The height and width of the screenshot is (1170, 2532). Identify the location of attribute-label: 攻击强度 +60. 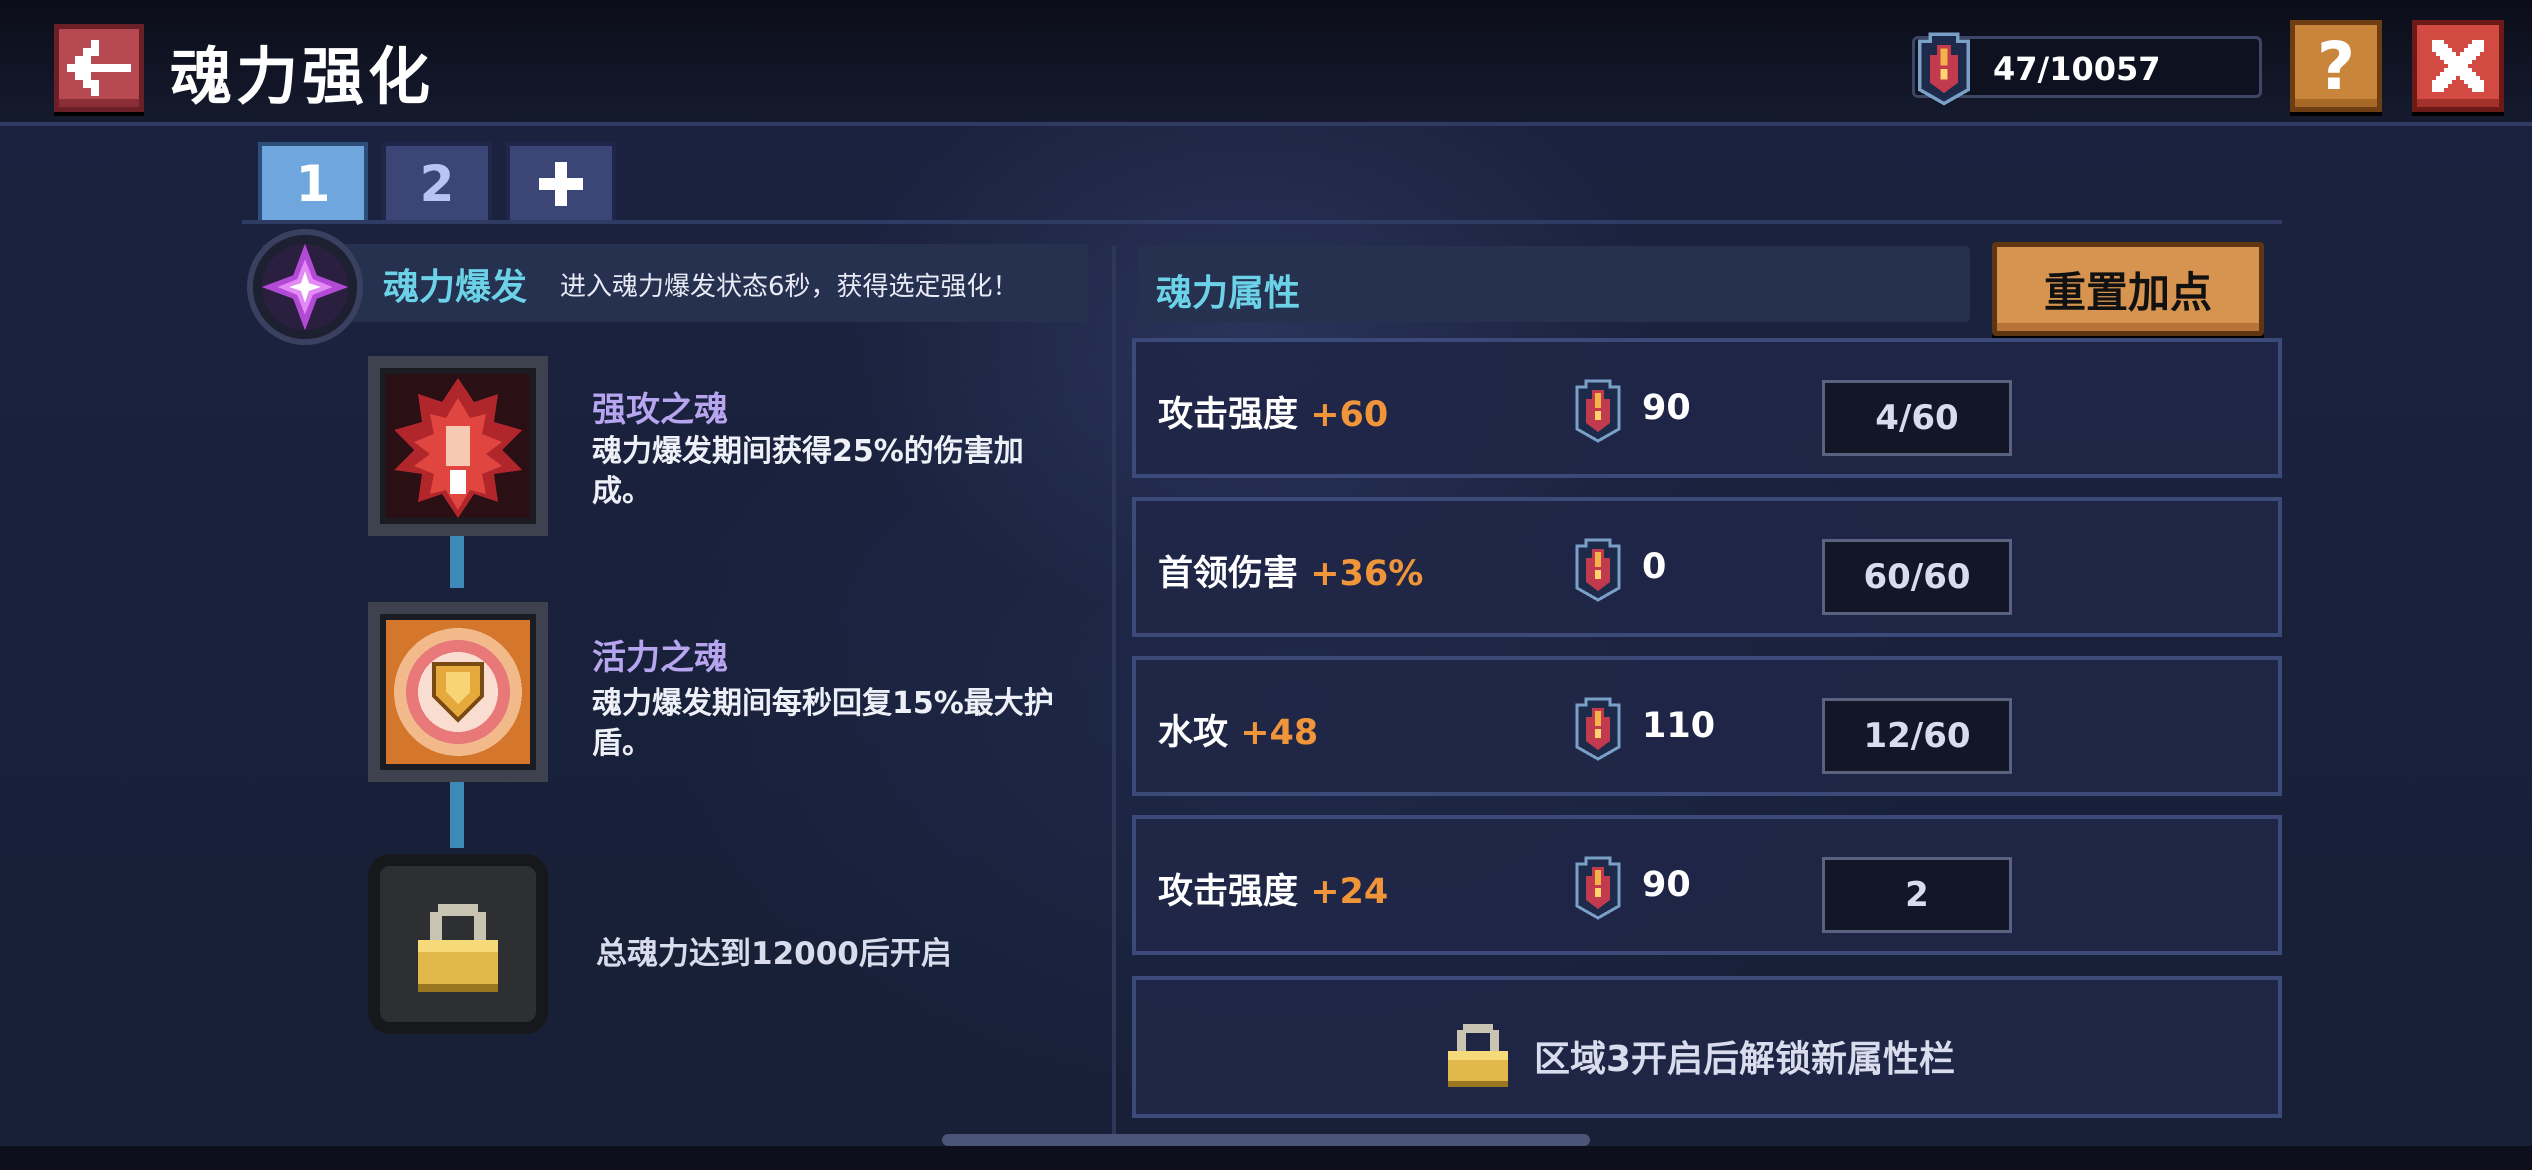
(1273, 415).